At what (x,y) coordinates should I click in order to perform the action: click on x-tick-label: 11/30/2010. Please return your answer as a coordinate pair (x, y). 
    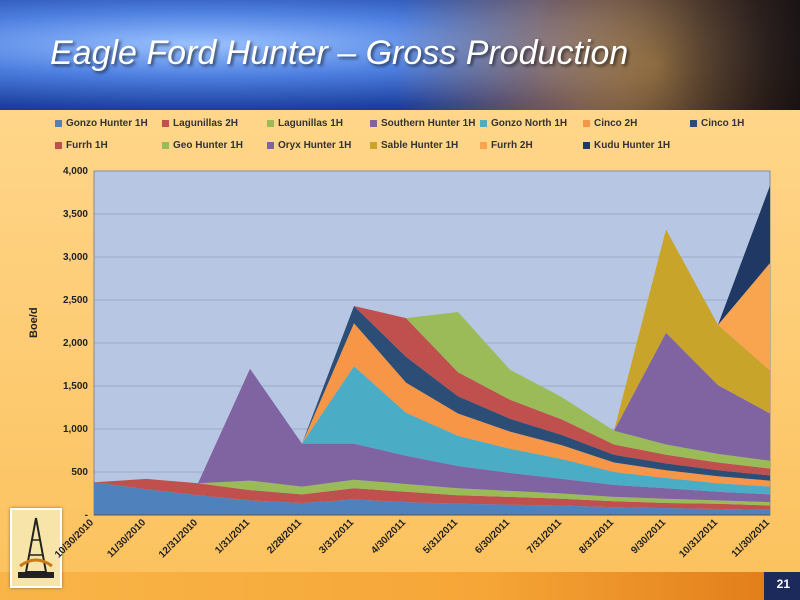
    Looking at the image, I should click on (126, 538).